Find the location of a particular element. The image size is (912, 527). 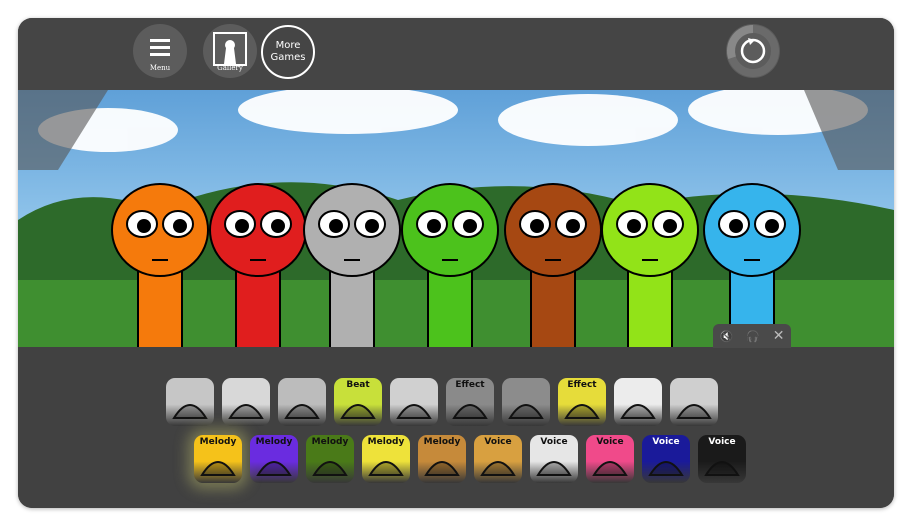

palette-icon-row2-1: Melody is located at coordinates (218, 459).